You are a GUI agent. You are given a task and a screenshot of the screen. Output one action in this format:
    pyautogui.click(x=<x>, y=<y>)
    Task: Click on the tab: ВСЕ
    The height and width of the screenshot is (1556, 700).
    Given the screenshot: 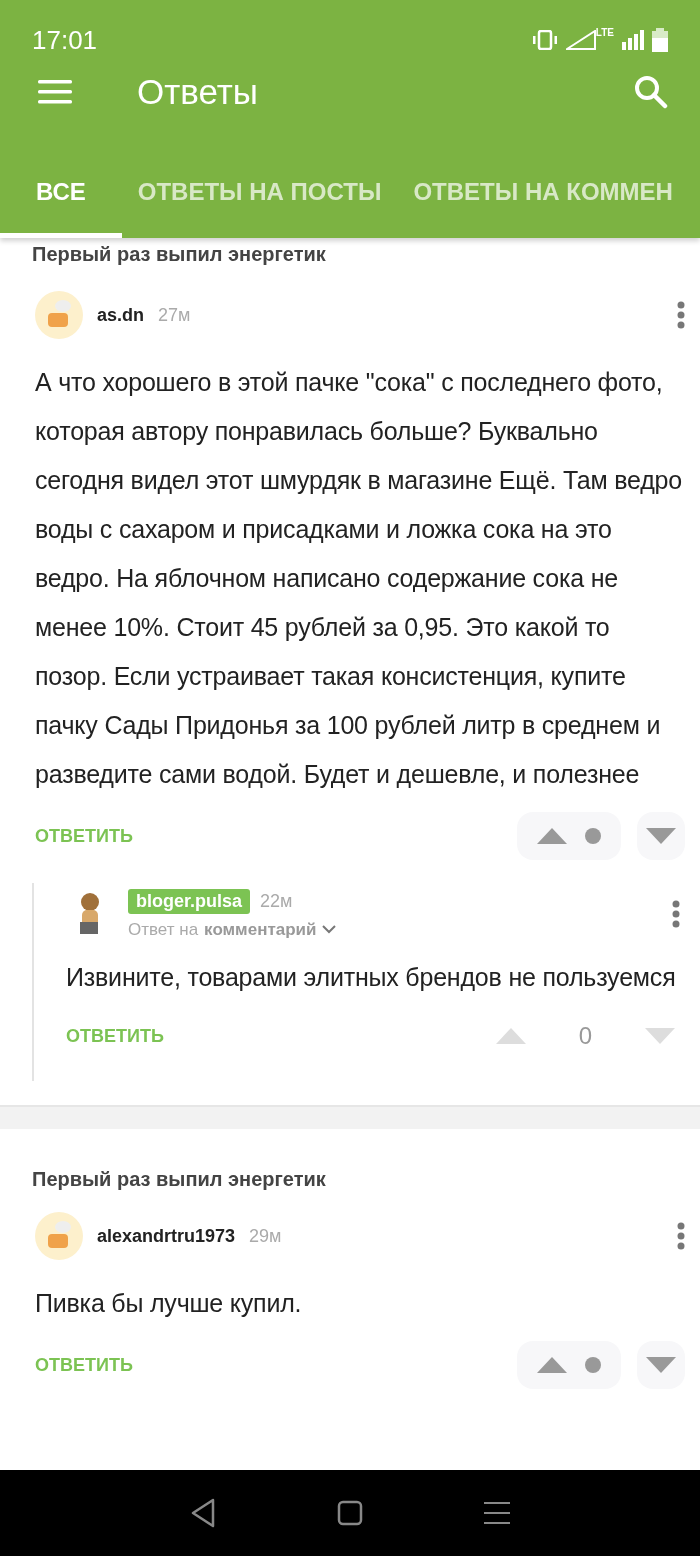 What is the action you would take?
    pyautogui.click(x=61, y=194)
    